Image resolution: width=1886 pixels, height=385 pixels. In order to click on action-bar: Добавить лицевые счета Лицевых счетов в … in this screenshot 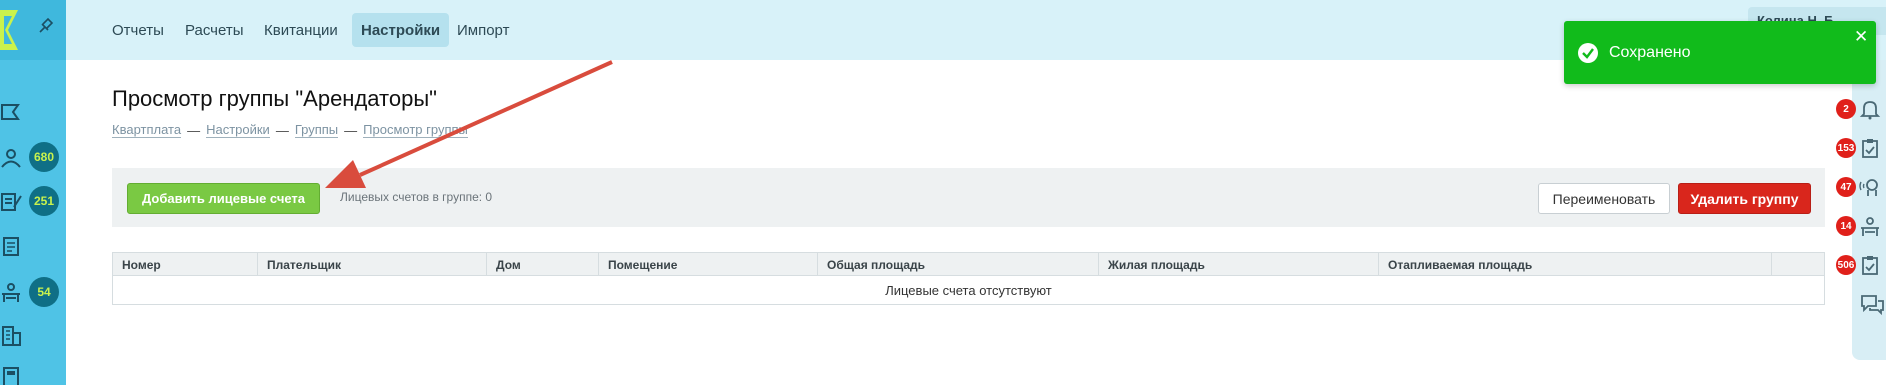, I will do `click(968, 197)`.